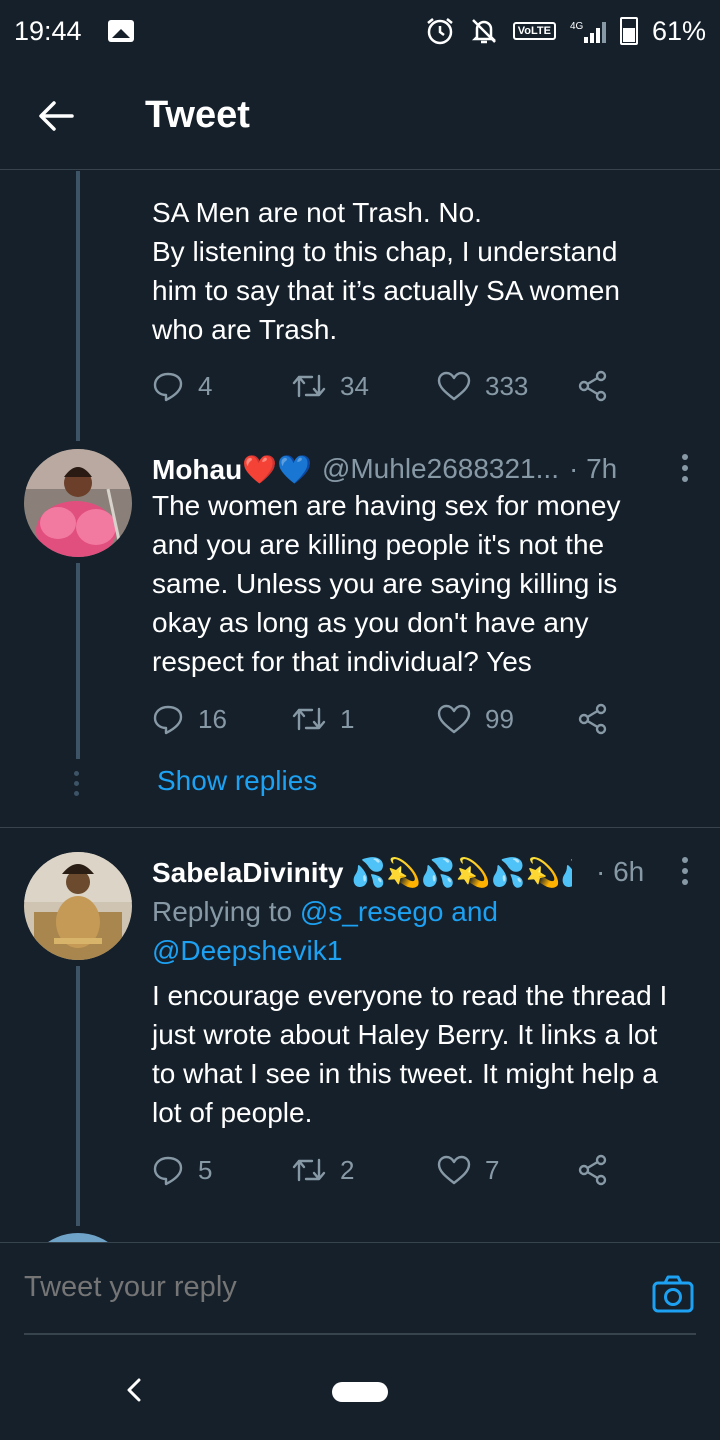  Describe the element at coordinates (678, 30) in the screenshot. I see `battery-percentage: 61%` at that location.